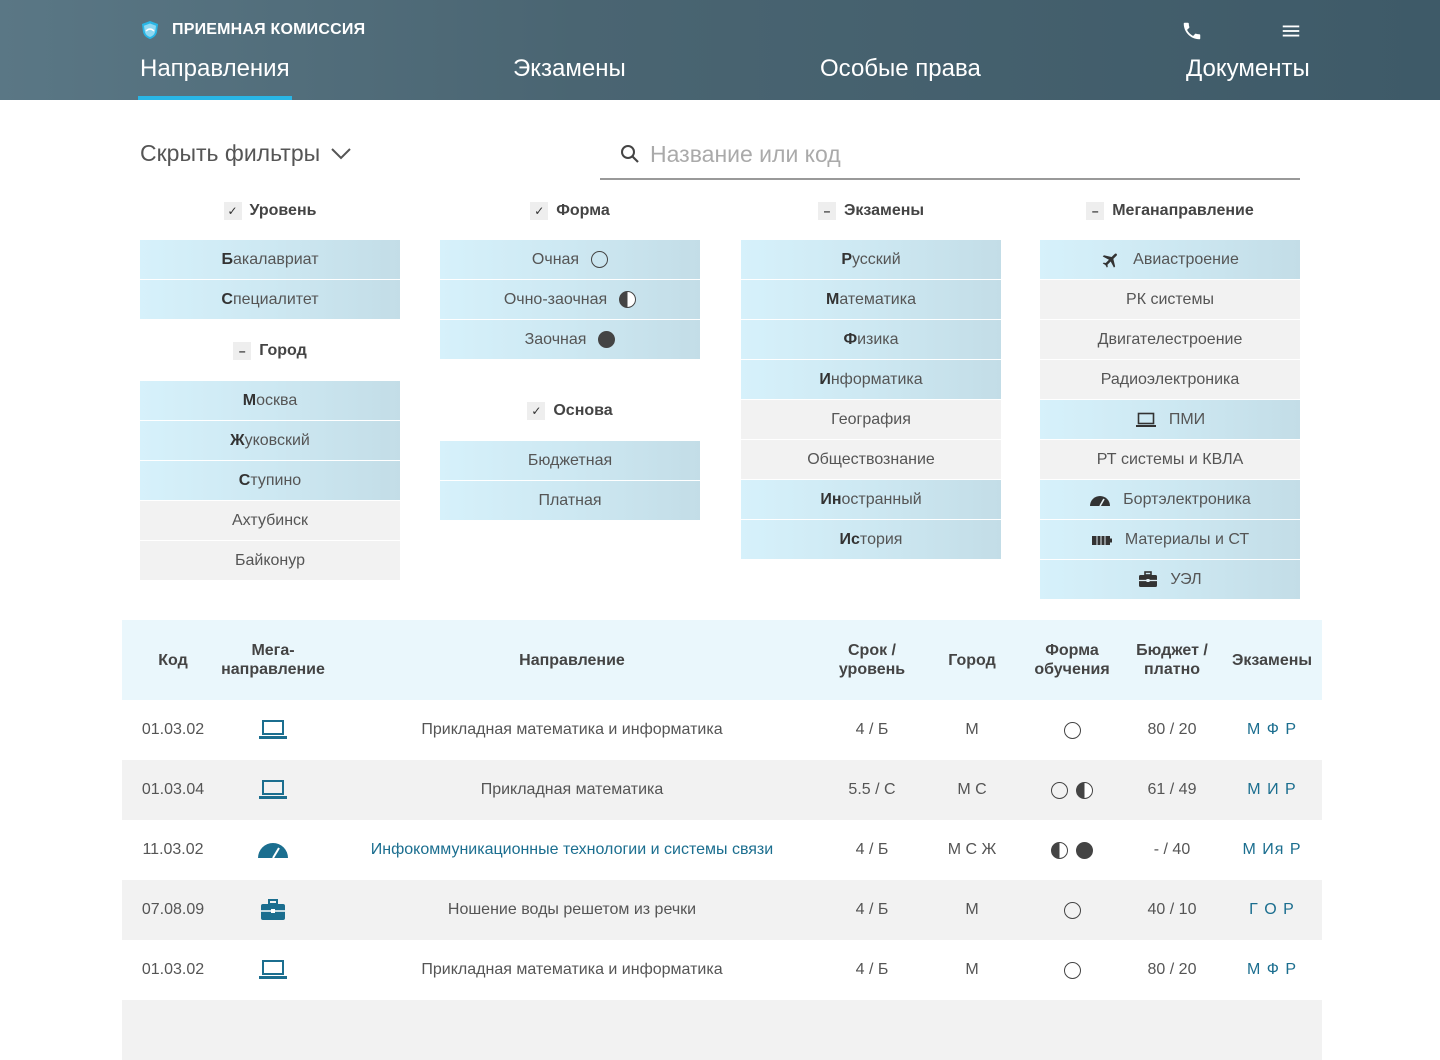 The width and height of the screenshot is (1440, 1060). What do you see at coordinates (972, 969) in the screenshot?
I see `row-city: М` at bounding box center [972, 969].